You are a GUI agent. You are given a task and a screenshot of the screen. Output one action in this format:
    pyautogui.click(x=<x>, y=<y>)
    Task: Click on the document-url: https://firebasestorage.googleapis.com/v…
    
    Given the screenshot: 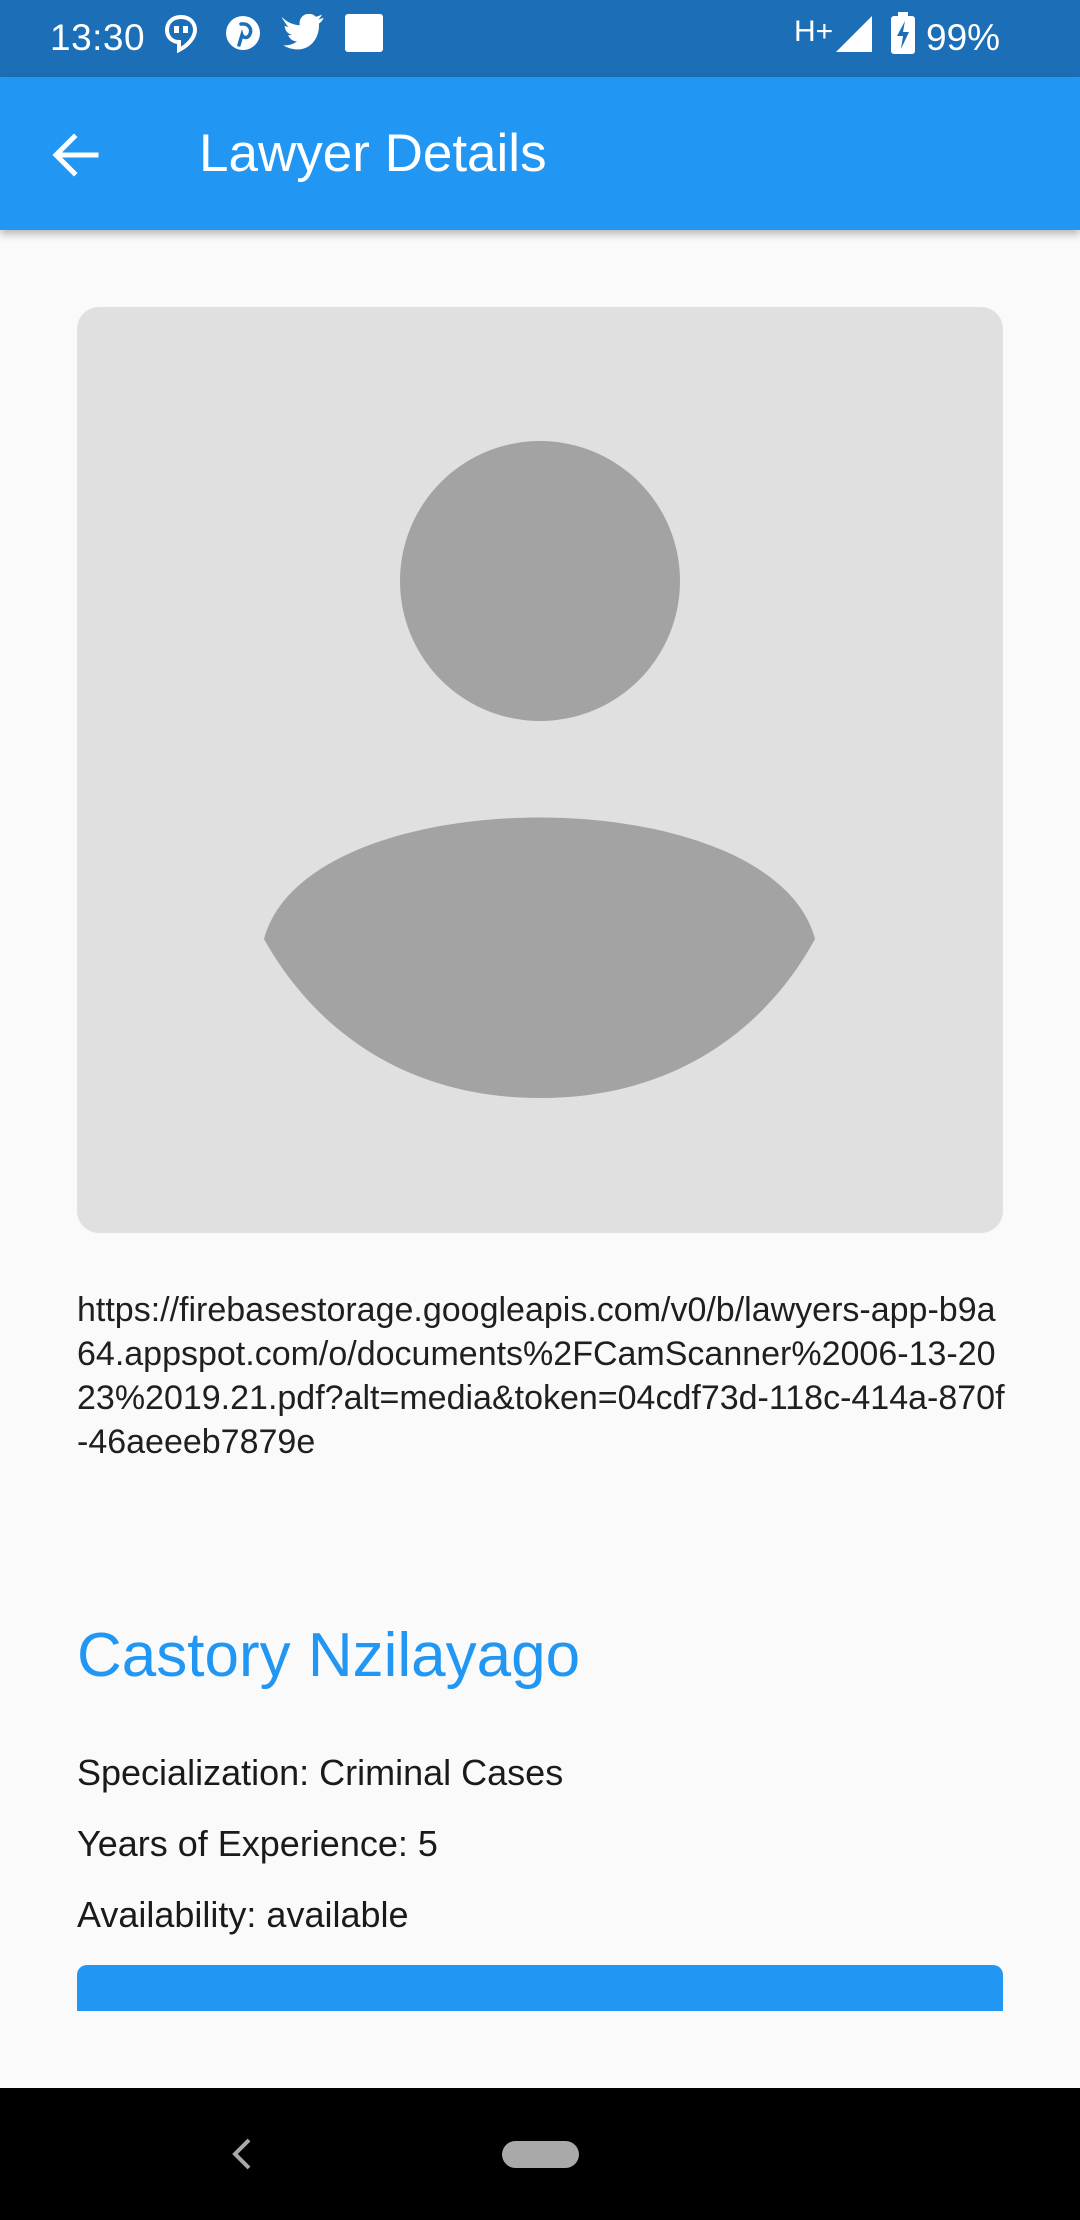 What is the action you would take?
    pyautogui.click(x=541, y=1376)
    